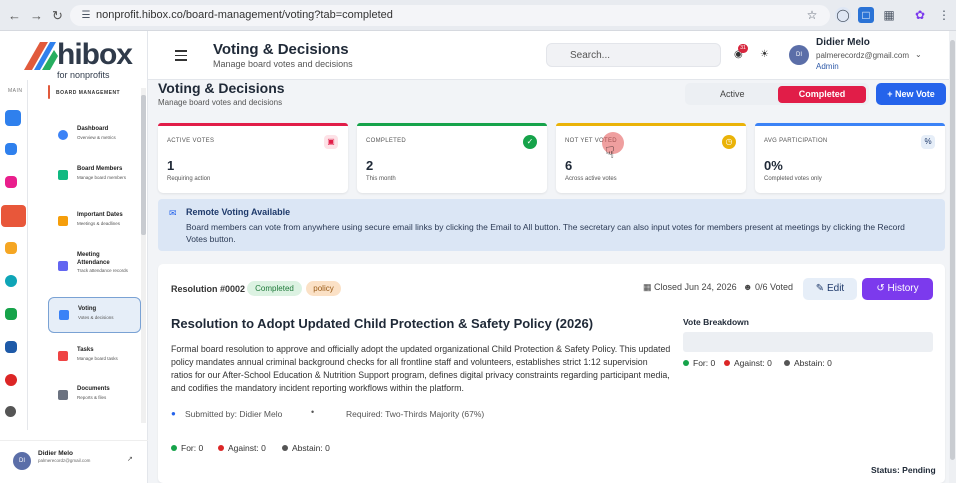 The image size is (956, 483). What do you see at coordinates (22, 461) in the screenshot?
I see `avatar: DI` at bounding box center [22, 461].